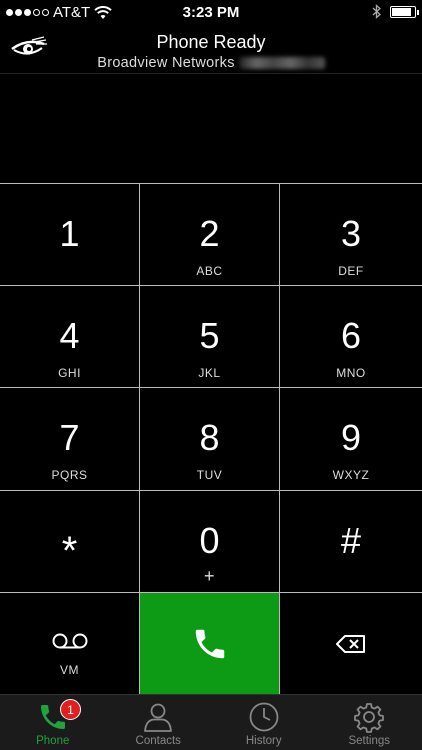 Image resolution: width=422 pixels, height=750 pixels. I want to click on key-8: 8 TUV, so click(210, 439).